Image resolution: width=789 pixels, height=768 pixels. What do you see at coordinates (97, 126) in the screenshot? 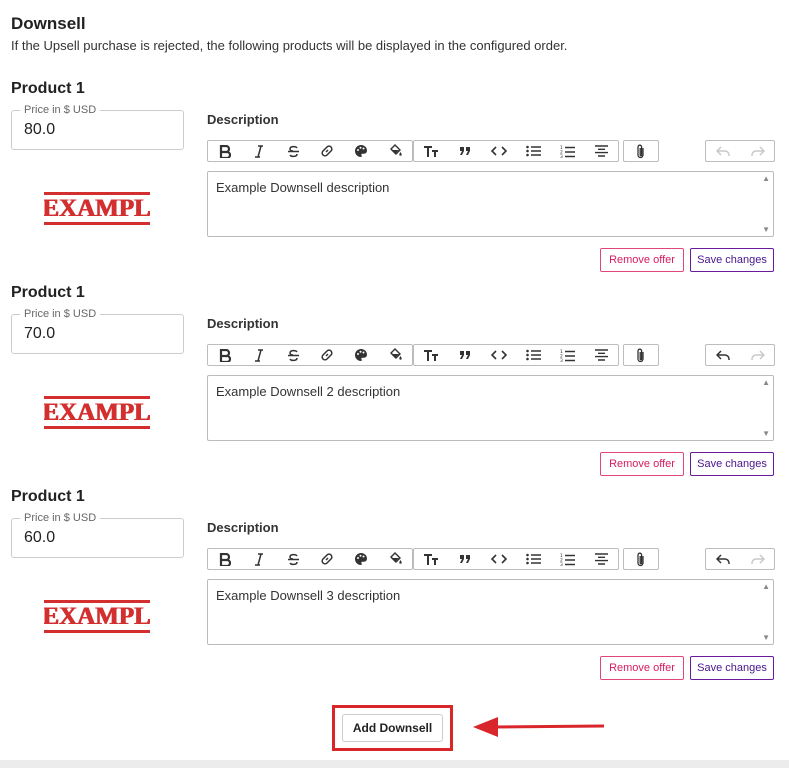
I see `price-input: Price in $ USD 80.0` at bounding box center [97, 126].